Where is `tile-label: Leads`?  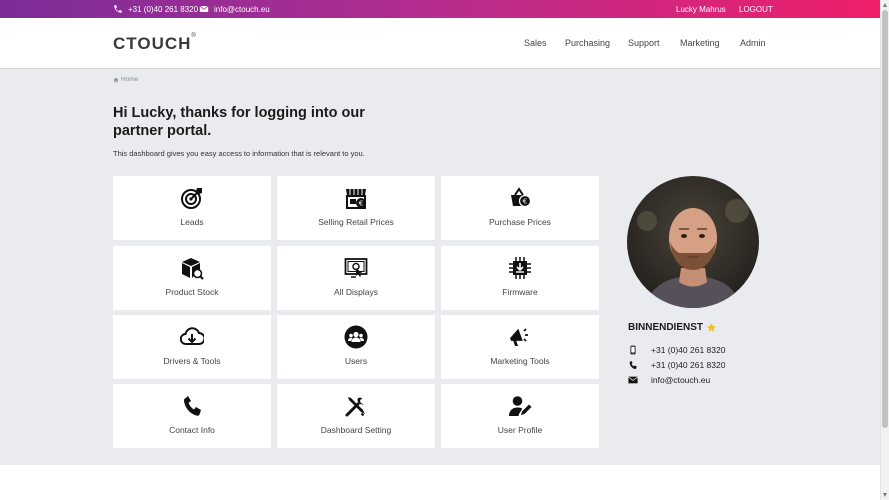
tile-label: Leads is located at coordinates (192, 222).